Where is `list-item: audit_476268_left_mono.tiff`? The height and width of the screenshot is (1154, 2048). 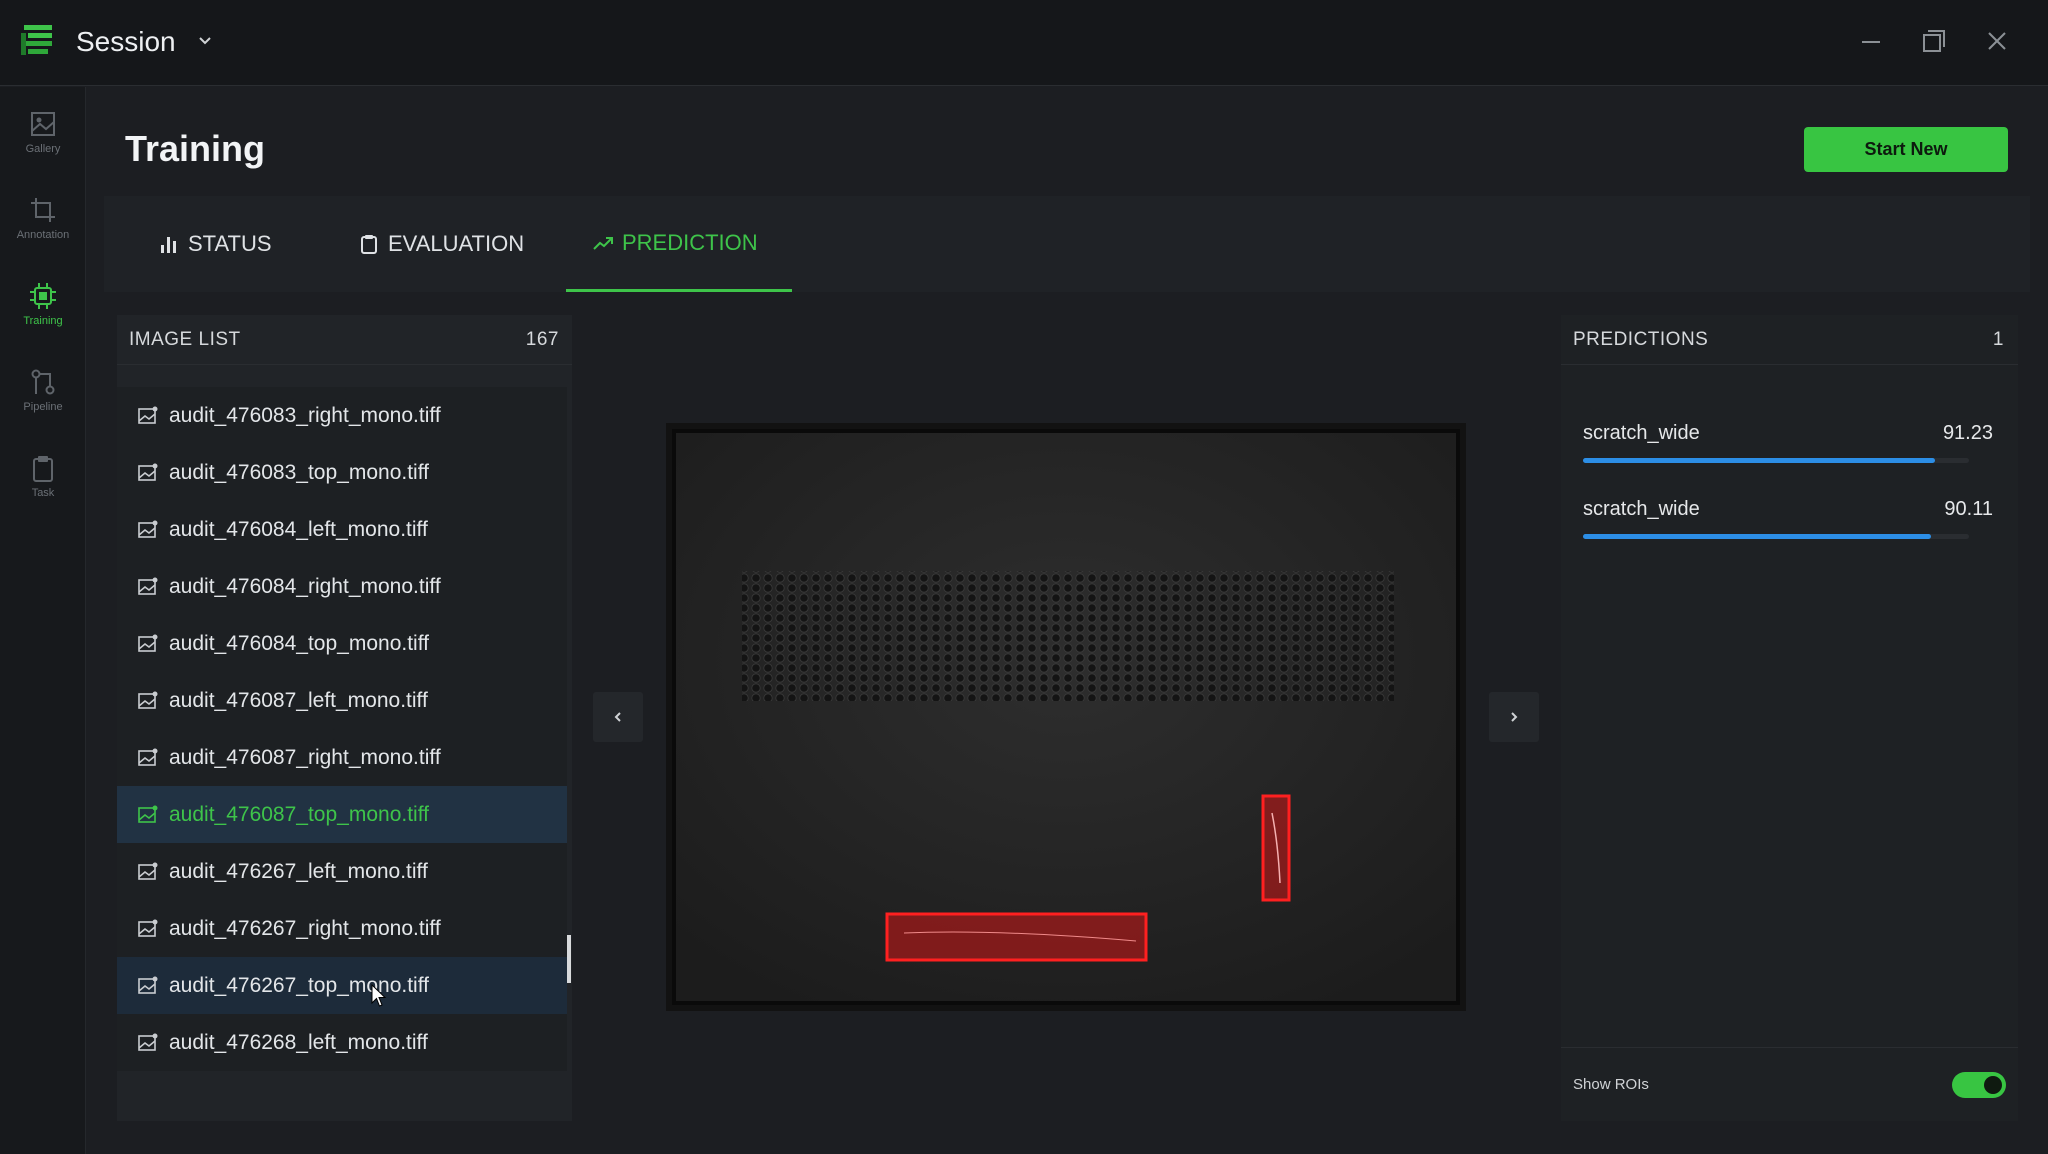 list-item: audit_476268_left_mono.tiff is located at coordinates (342, 1042).